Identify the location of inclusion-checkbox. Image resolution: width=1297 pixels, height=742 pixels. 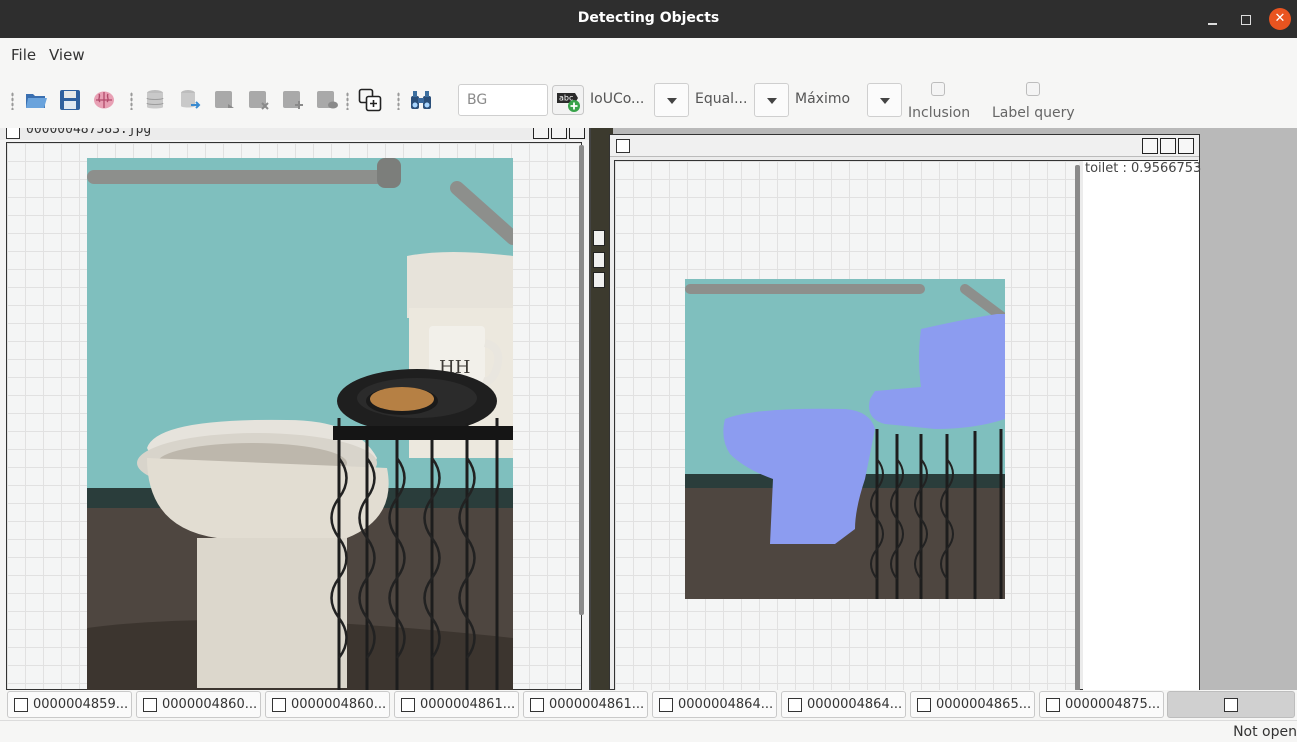
(938, 89).